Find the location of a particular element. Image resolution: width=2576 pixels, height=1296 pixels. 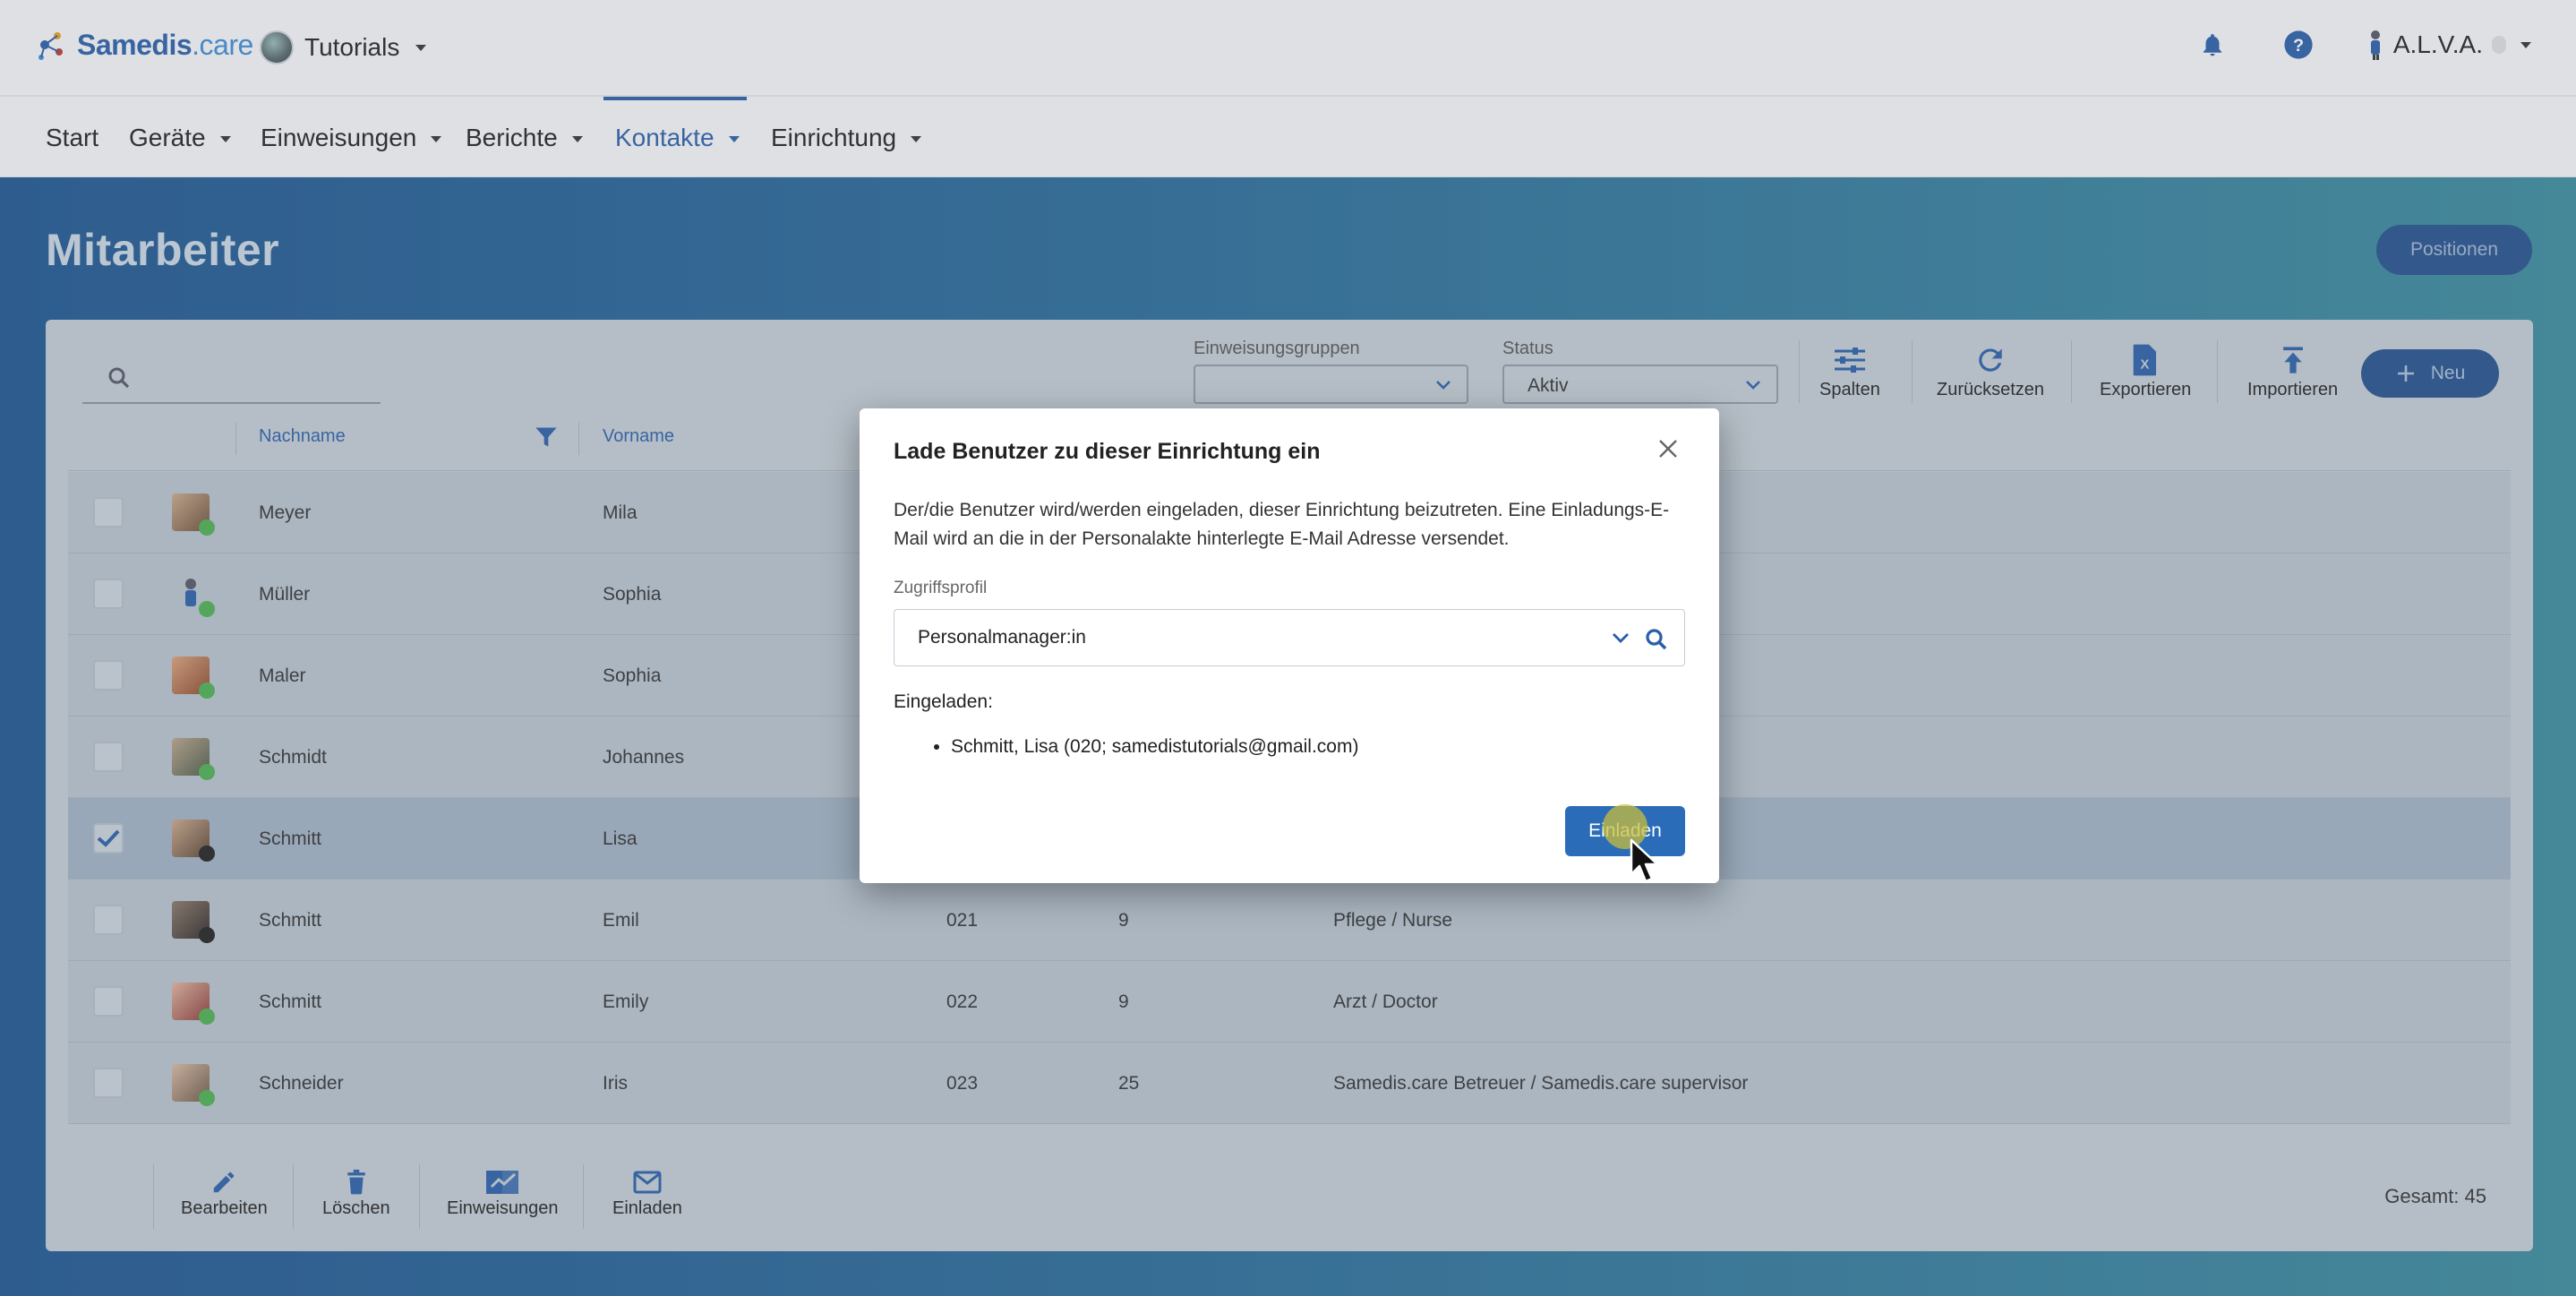

nav-label: Einweisungen is located at coordinates (339, 137).